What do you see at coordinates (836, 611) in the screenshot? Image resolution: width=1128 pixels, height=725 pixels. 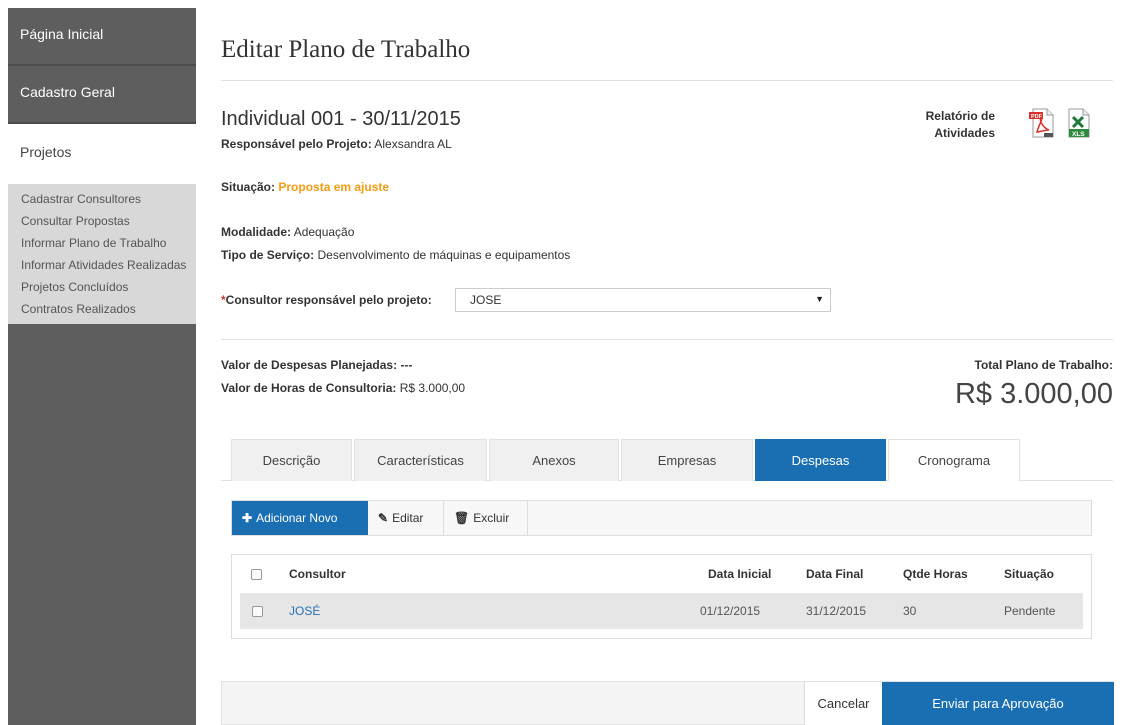 I see `row-data-final: 31/12/2015` at bounding box center [836, 611].